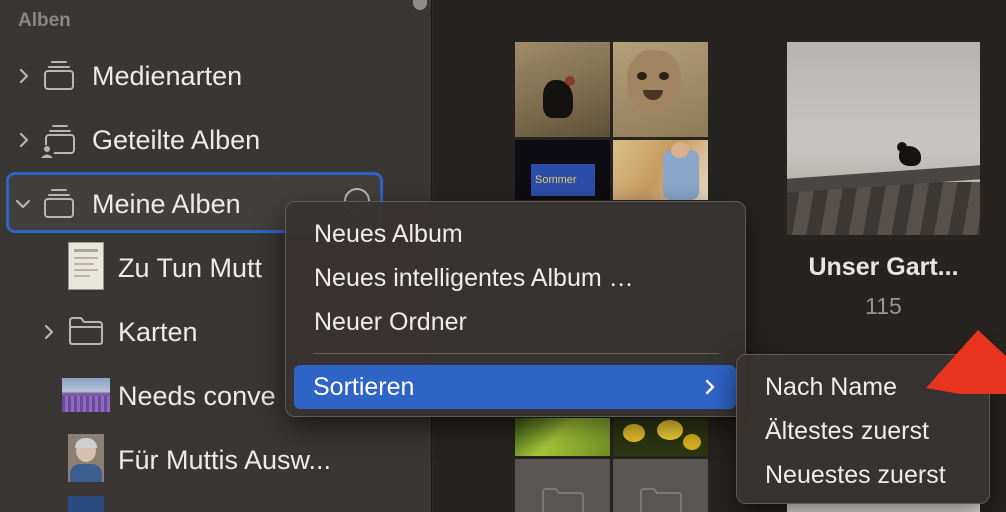  What do you see at coordinates (176, 140) in the screenshot?
I see `sidebar-item-label: Geteilte Alben` at bounding box center [176, 140].